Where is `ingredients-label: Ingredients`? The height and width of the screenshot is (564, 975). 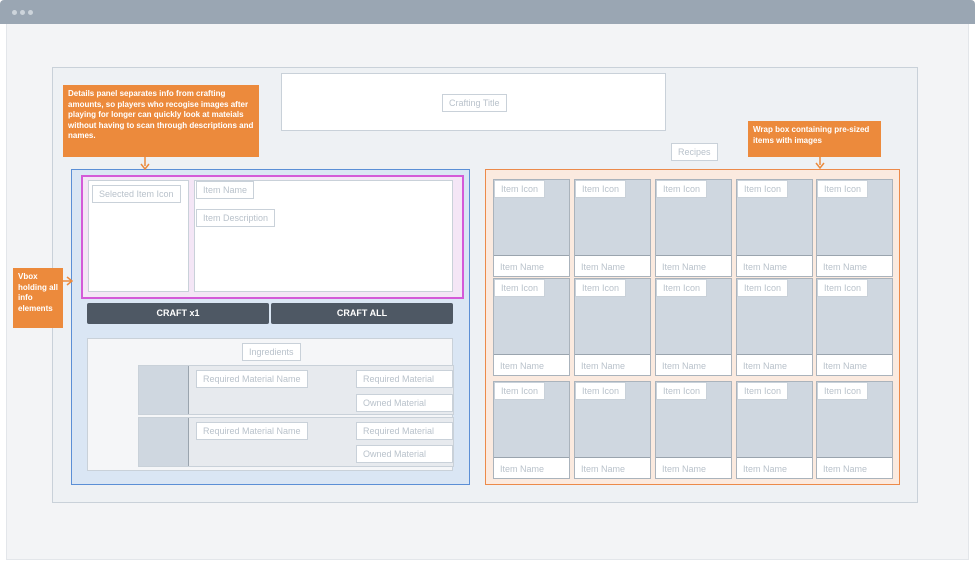
ingredients-label: Ingredients is located at coordinates (271, 352).